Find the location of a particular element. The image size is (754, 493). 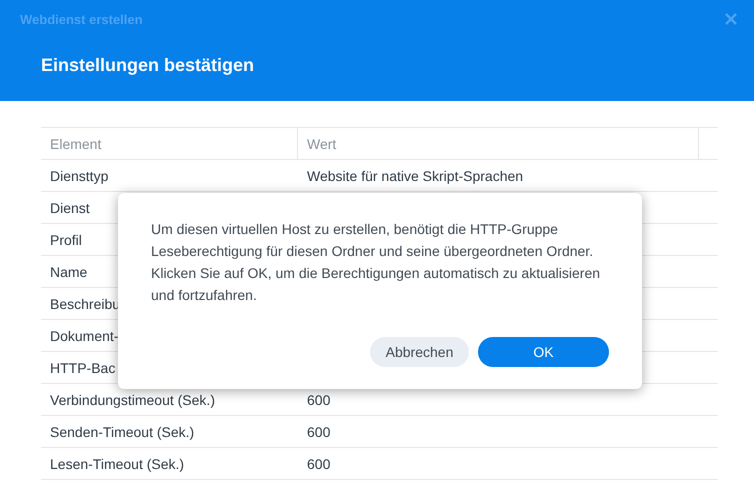

window-title: Webdienst erstellen is located at coordinates (81, 19).